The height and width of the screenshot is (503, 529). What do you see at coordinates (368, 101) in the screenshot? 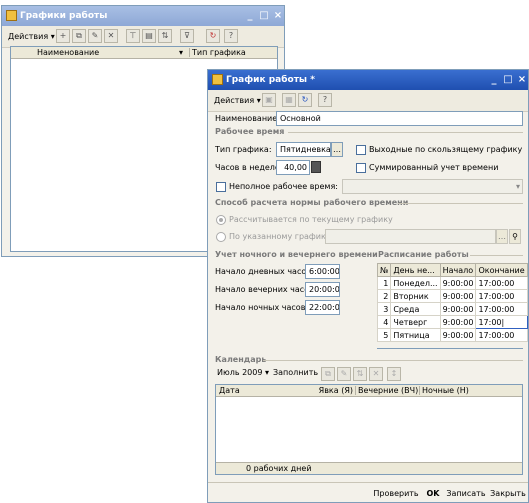
I see `schedule-form-toolbar: Действия ▾ ▣ ▦ ↻ ?` at bounding box center [368, 101].